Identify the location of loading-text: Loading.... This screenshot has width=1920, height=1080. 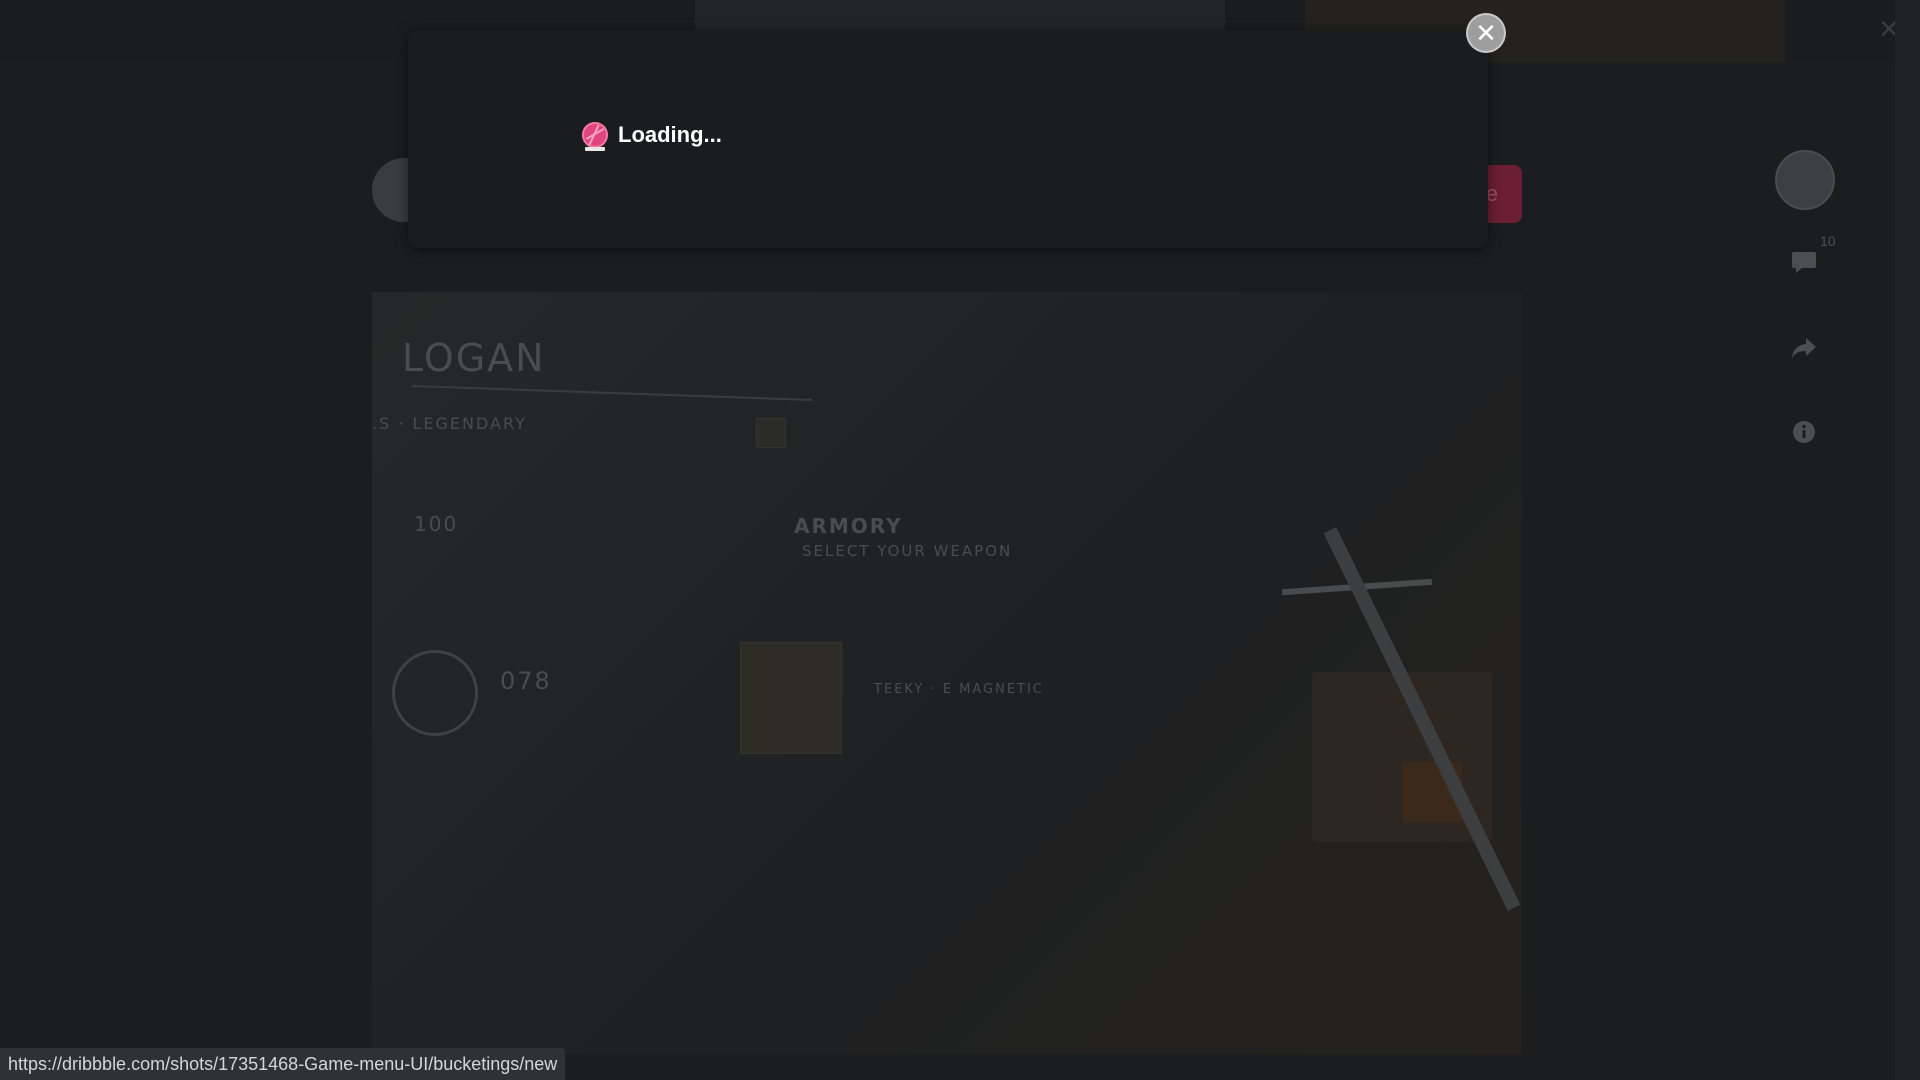
(670, 134).